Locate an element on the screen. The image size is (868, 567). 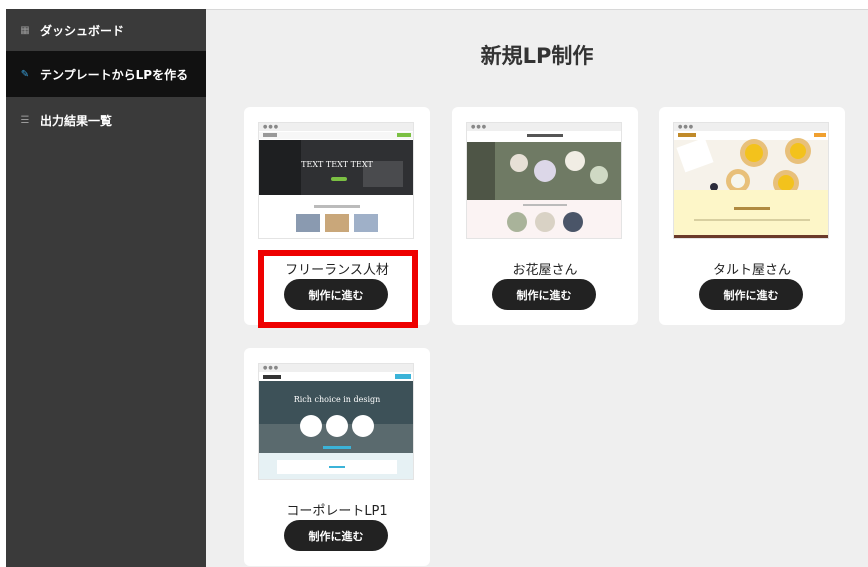
sidebar-item-create-from-template: ✎ テンプレートからLPを作る is located at coordinates (106, 74).